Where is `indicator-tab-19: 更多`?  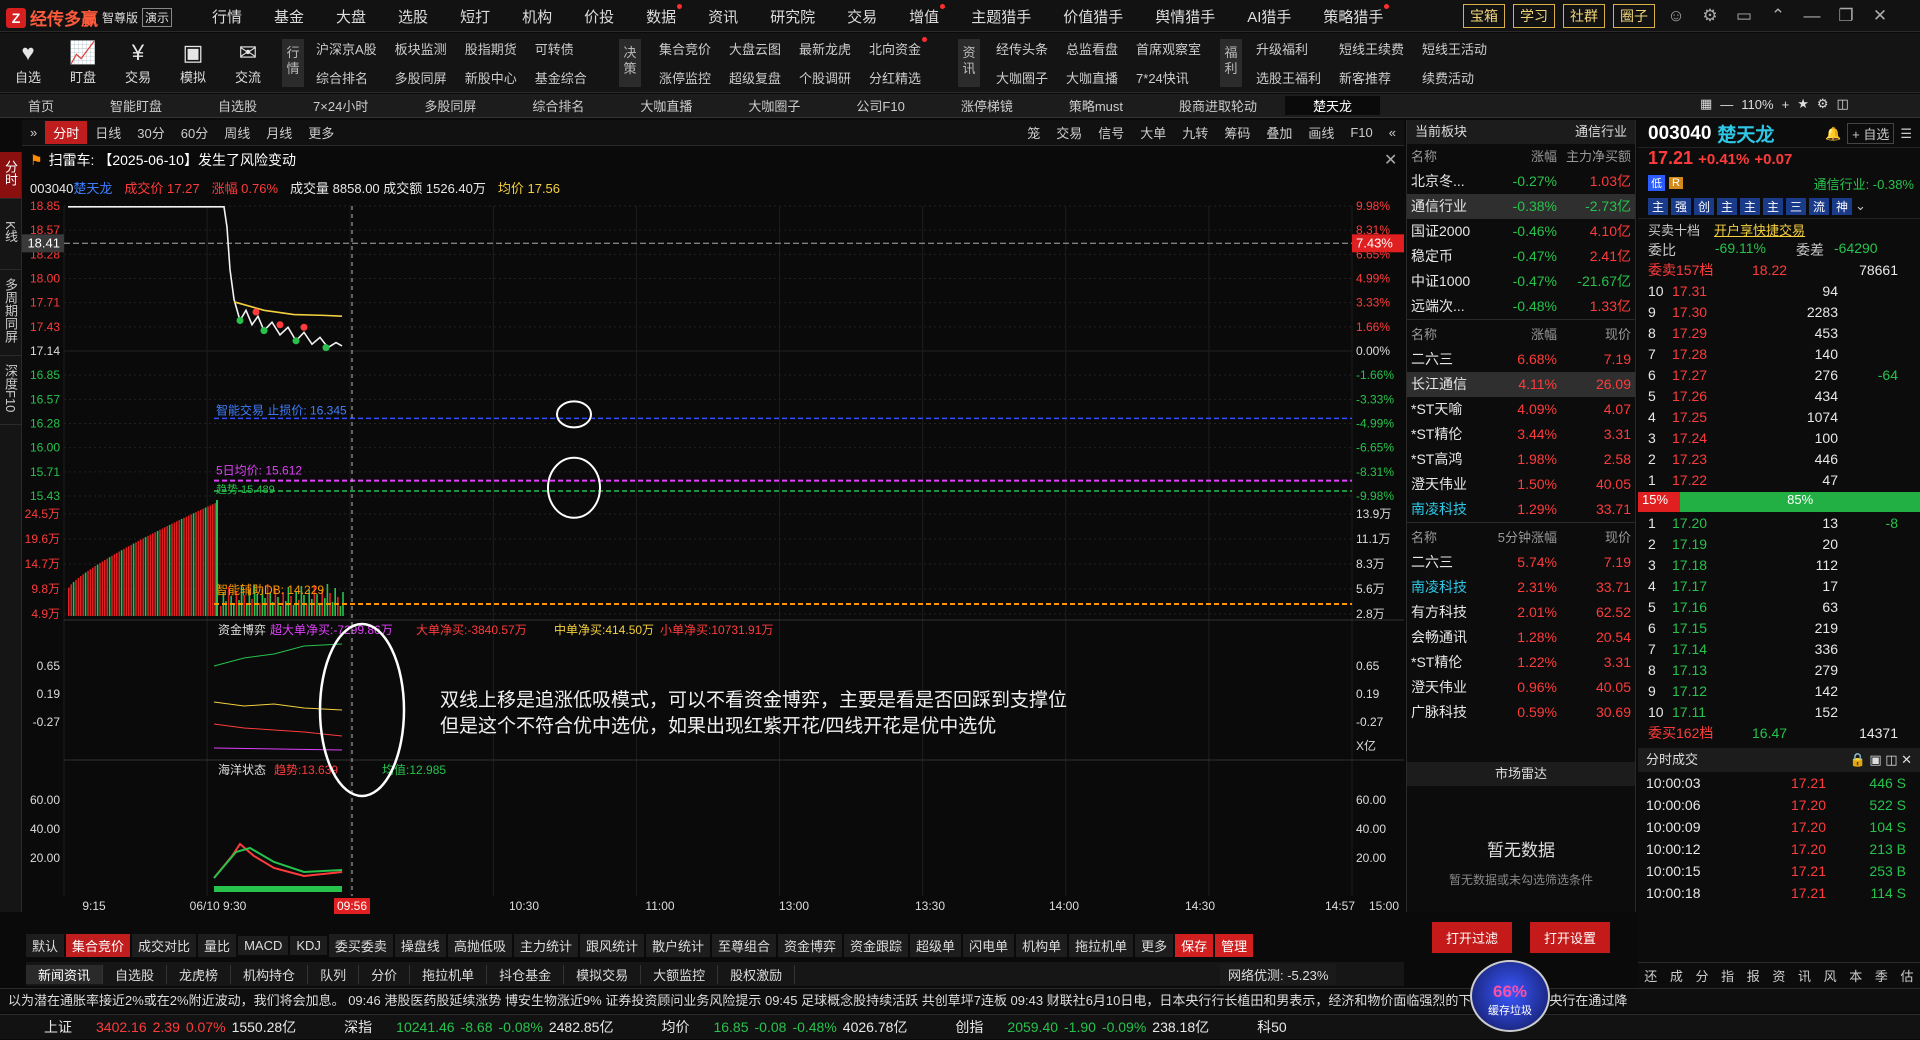
indicator-tab-19: 更多 is located at coordinates (1154, 945).